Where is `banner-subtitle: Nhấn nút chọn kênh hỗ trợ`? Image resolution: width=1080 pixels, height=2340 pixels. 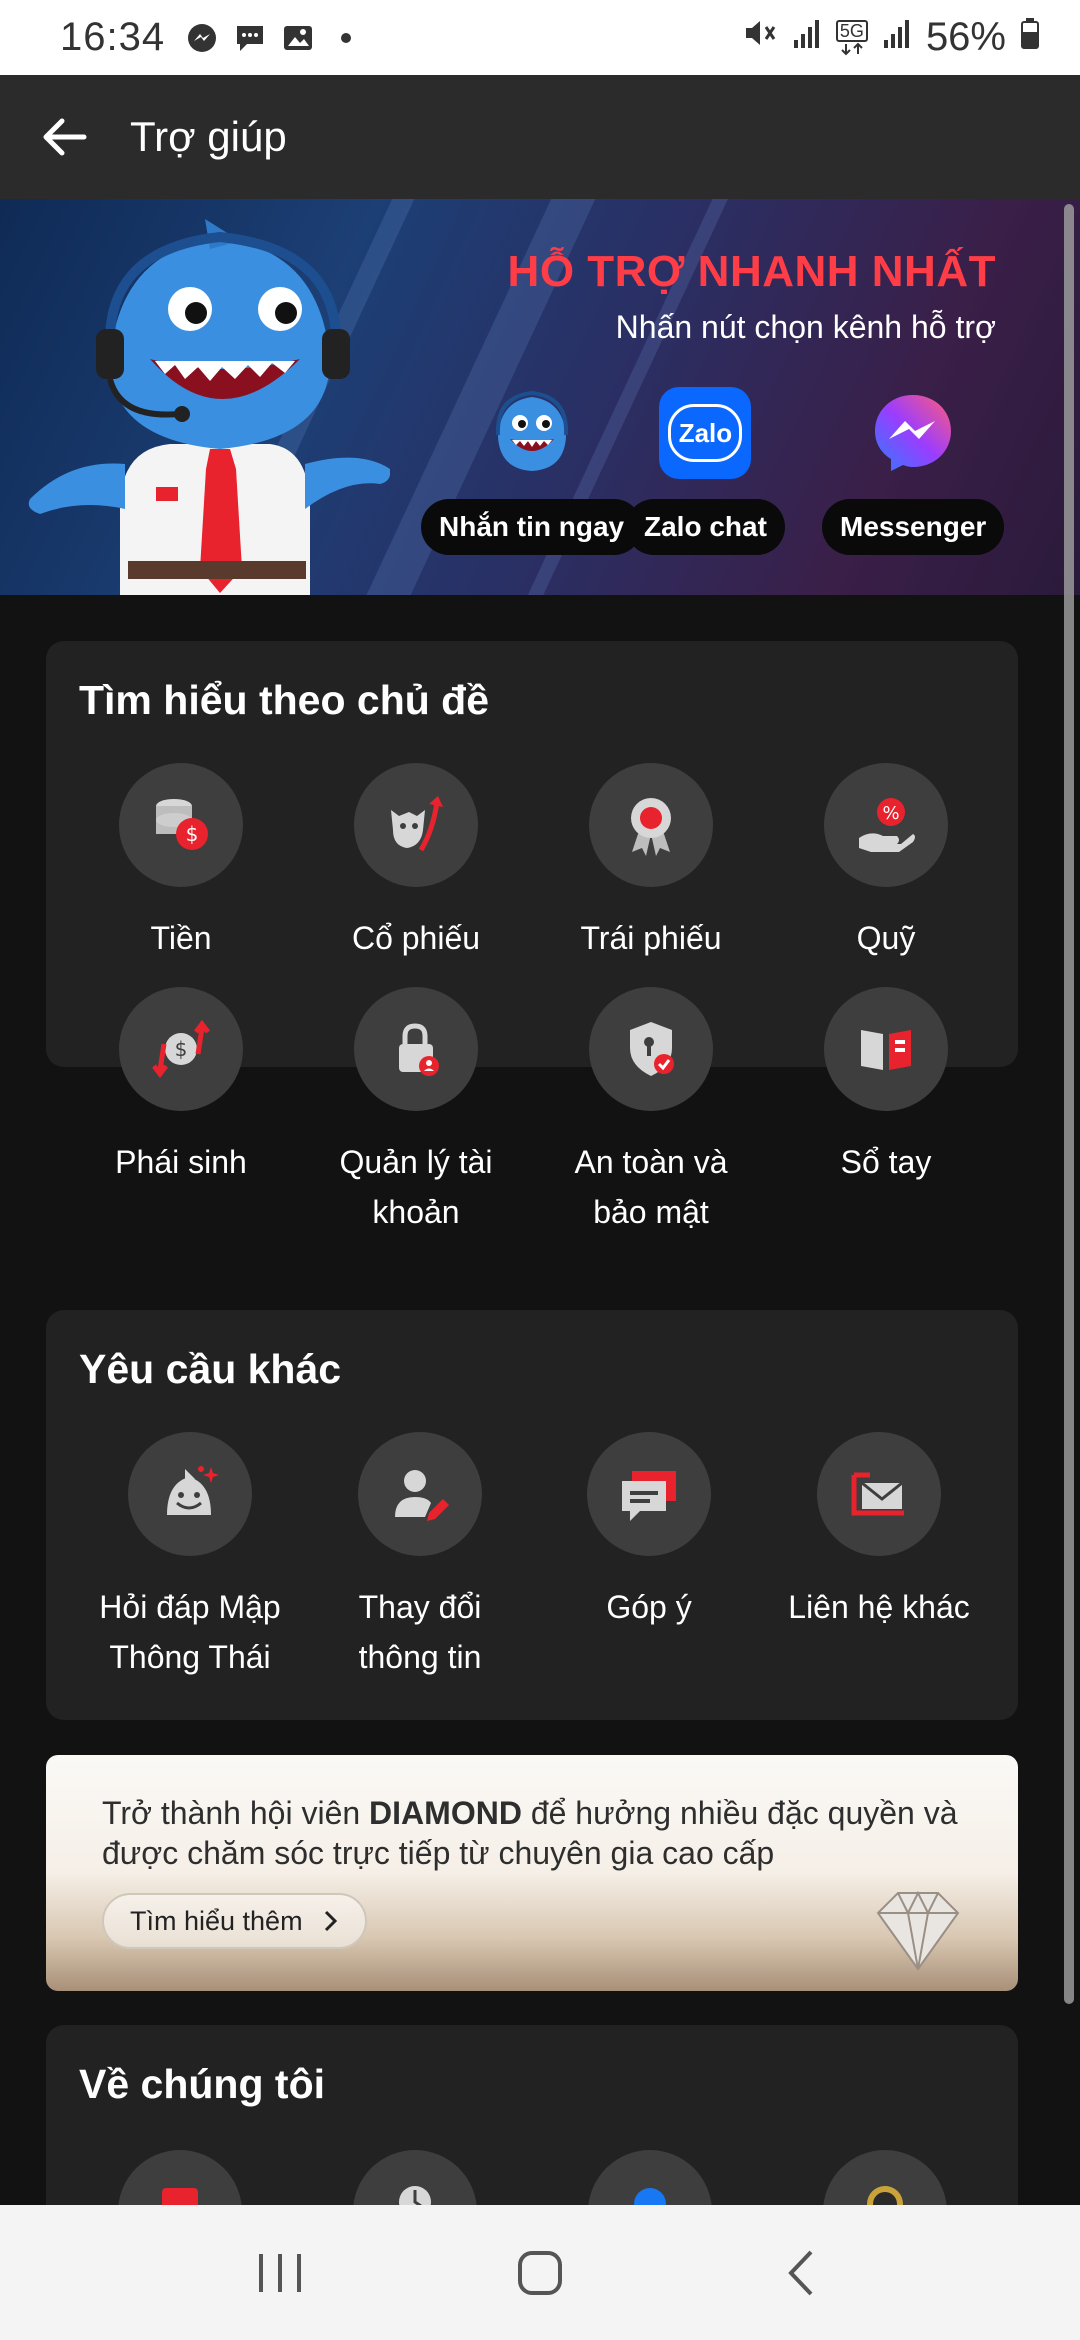
banner-subtitle: Nhấn nút chọn kênh hỗ trợ is located at coordinates (805, 327).